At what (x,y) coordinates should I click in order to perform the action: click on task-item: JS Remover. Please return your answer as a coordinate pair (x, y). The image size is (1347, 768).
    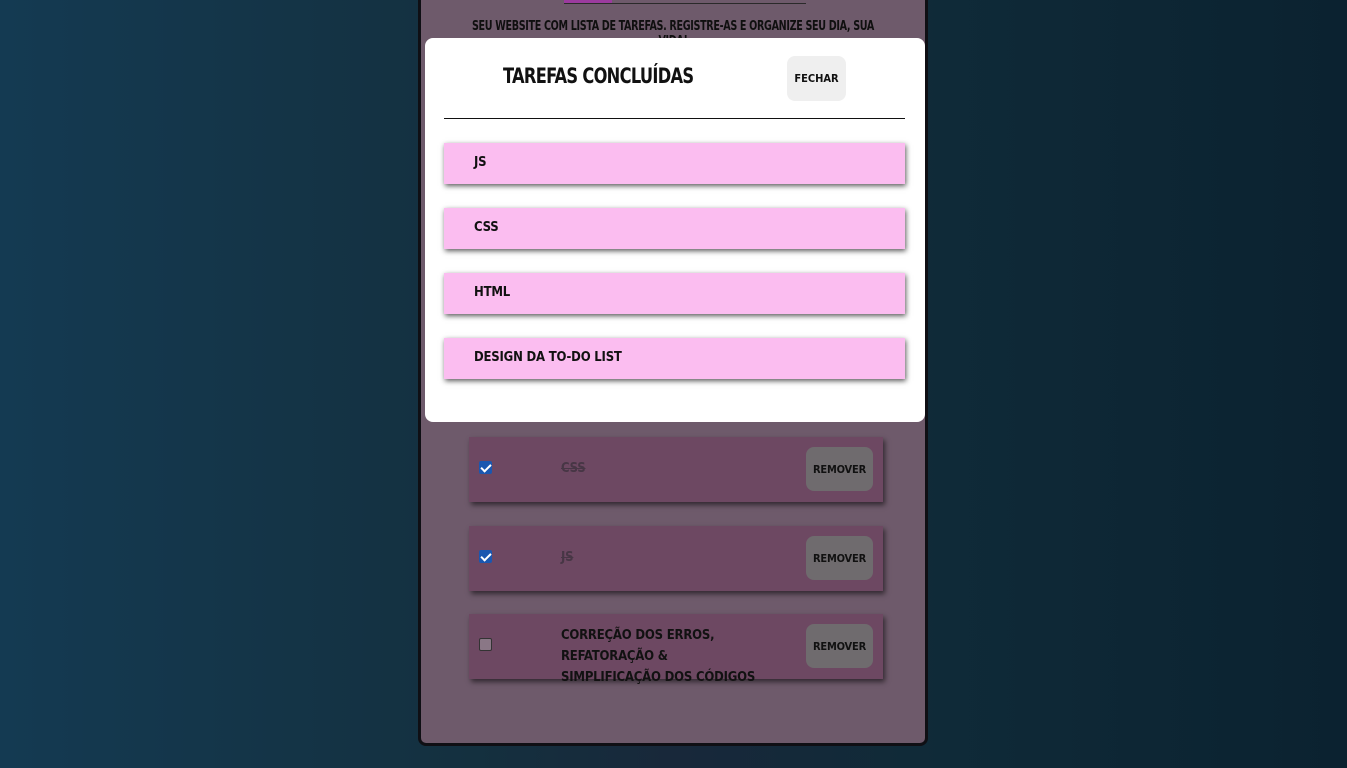
    Looking at the image, I should click on (676, 558).